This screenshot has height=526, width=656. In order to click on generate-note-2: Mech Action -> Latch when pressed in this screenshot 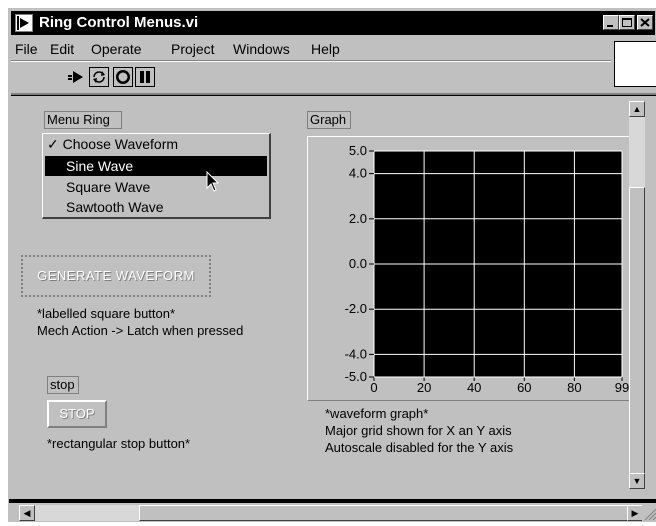, I will do `click(140, 330)`.